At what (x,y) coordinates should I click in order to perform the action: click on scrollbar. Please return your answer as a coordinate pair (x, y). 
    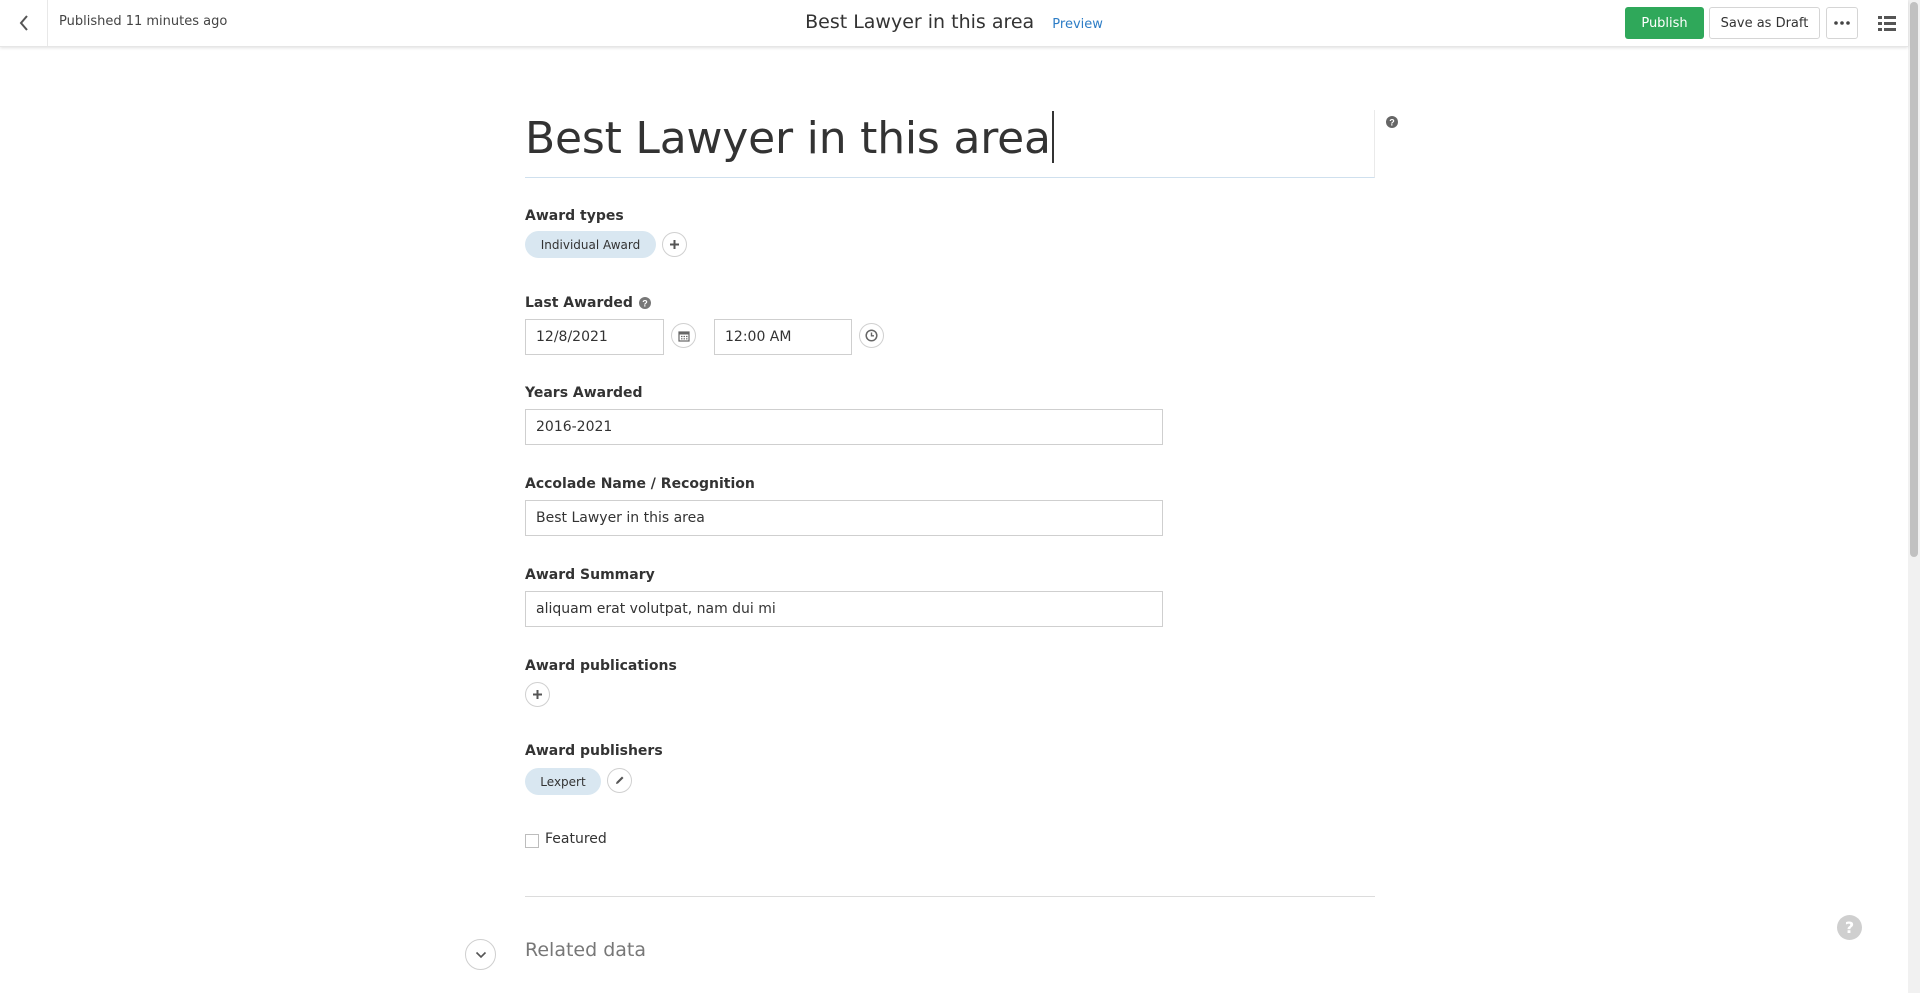
    Looking at the image, I should click on (1914, 496).